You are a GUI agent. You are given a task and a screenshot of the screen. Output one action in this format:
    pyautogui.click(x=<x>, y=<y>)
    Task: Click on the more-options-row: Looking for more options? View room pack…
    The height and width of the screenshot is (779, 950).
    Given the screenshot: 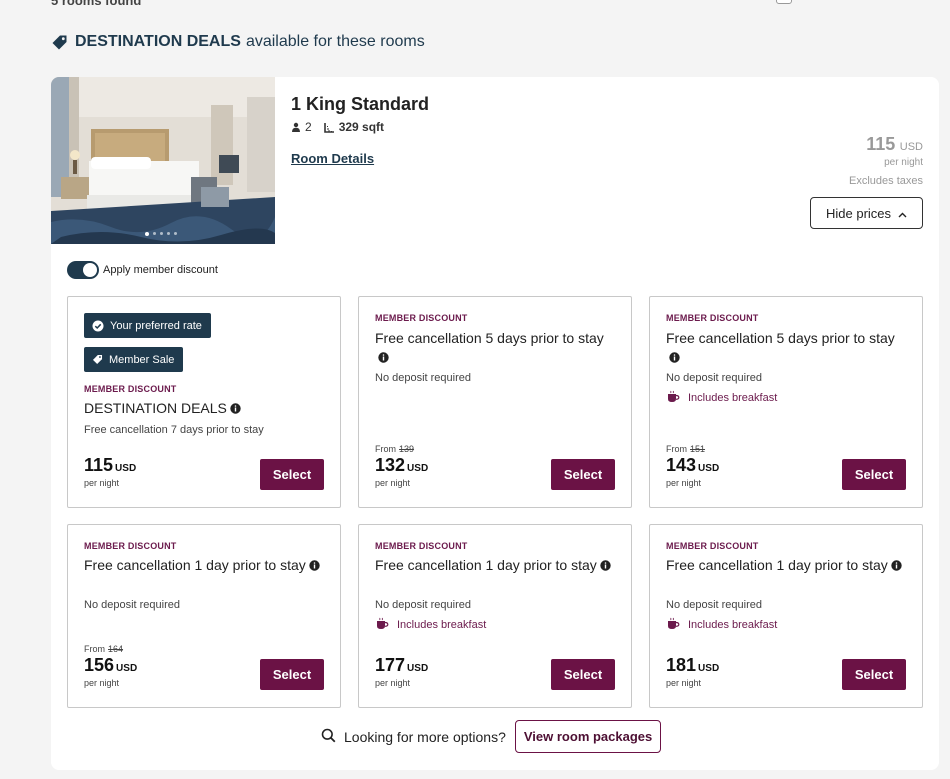 What is the action you would take?
    pyautogui.click(x=491, y=736)
    